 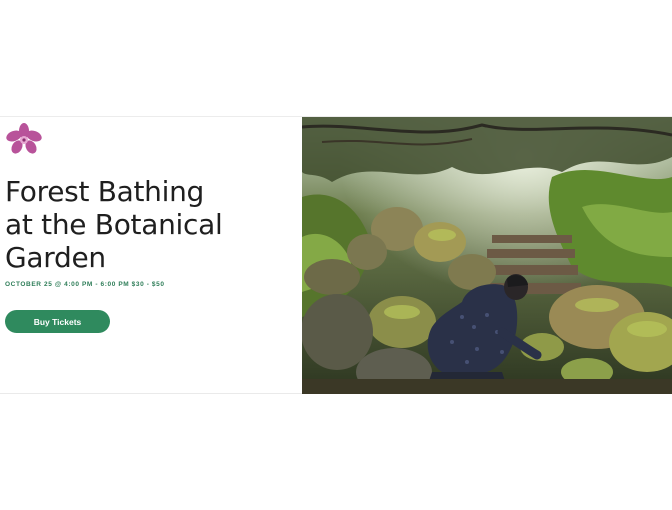 I want to click on event-date-price: OCTOBER 25 @ 4:00 PM - 6:00 PM $30 - $50, so click(x=85, y=284).